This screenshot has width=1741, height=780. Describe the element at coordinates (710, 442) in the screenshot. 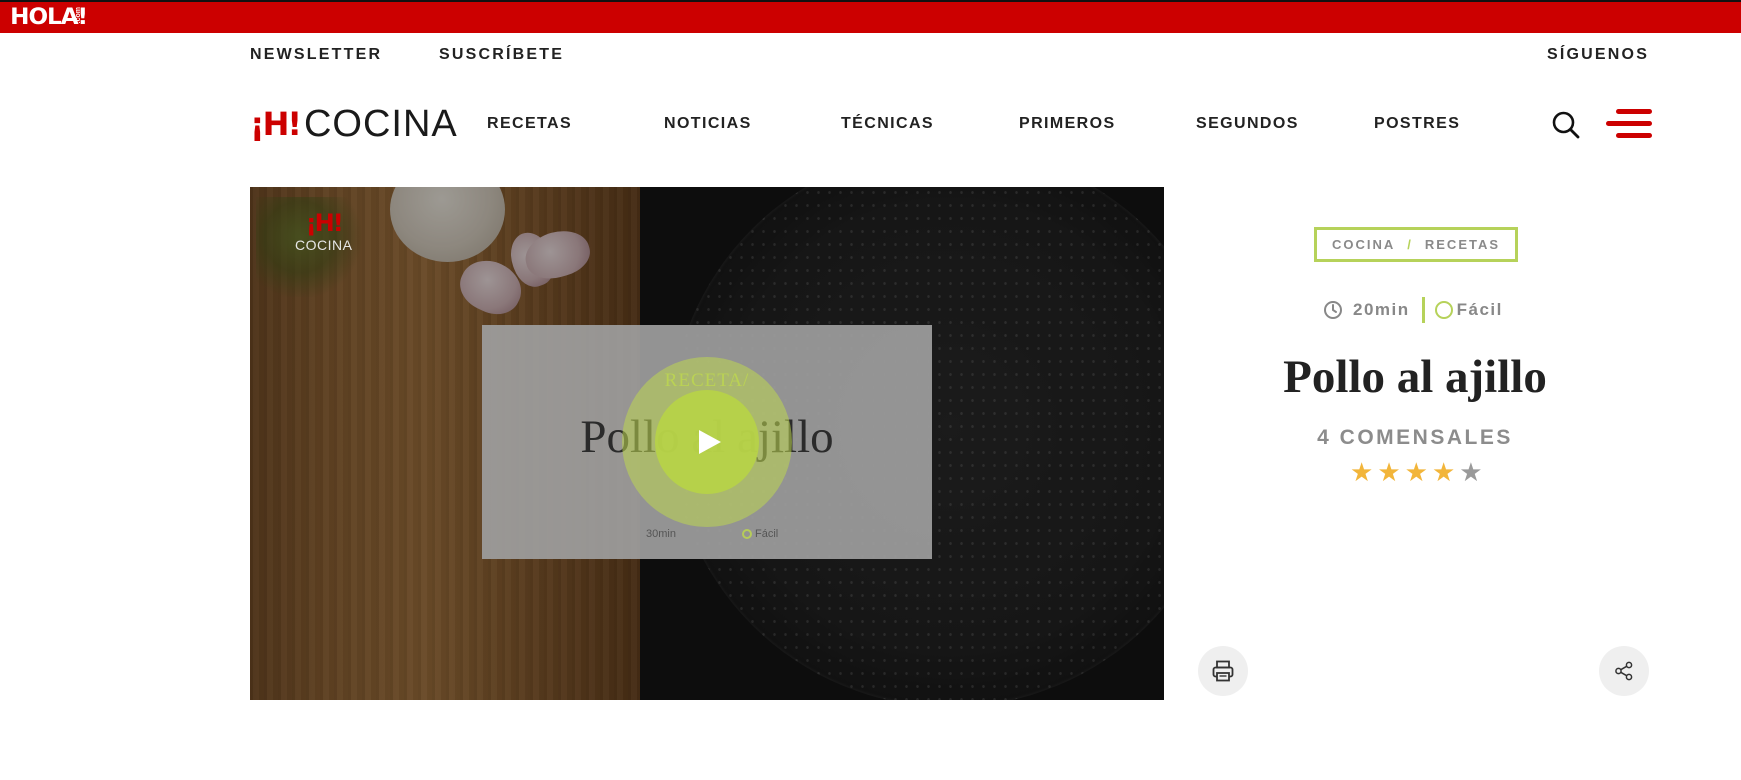

I see `play-icon` at that location.